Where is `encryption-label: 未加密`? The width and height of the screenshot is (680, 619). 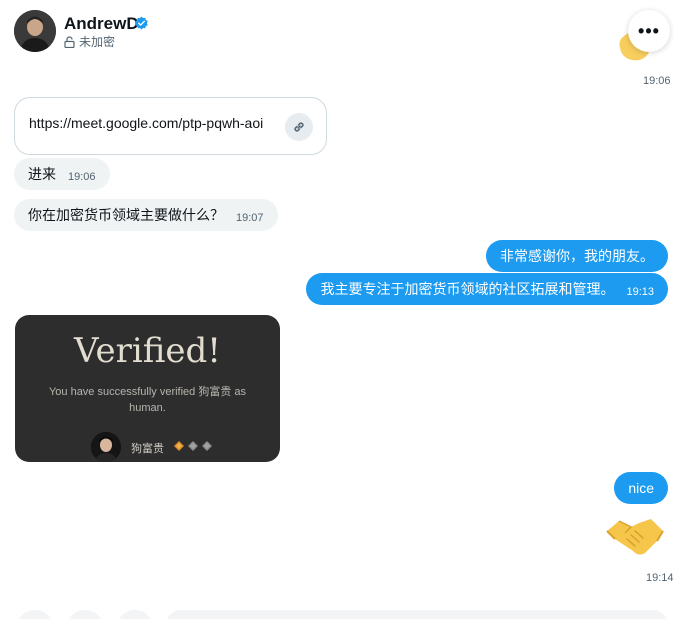 encryption-label: 未加密 is located at coordinates (97, 42).